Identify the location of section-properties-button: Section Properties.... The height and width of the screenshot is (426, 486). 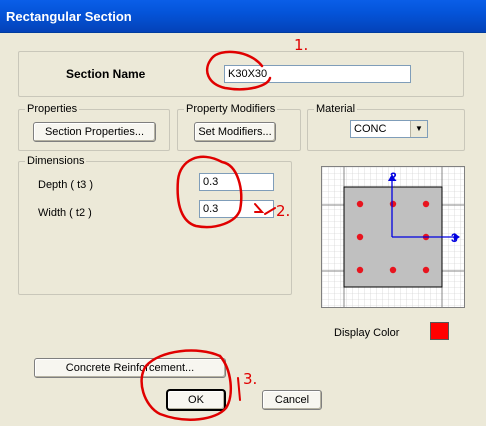
(94, 132).